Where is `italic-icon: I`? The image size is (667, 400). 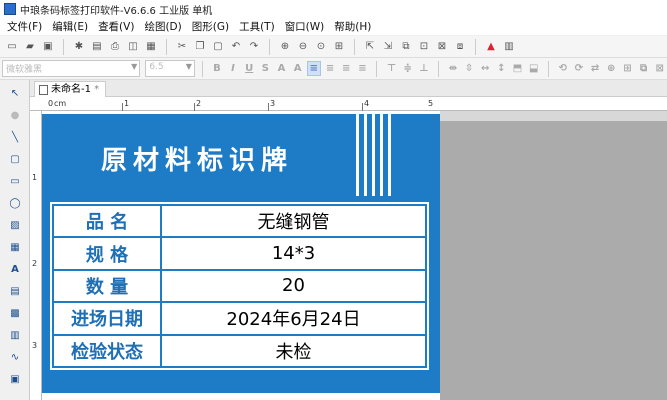
italic-icon: I is located at coordinates (233, 68).